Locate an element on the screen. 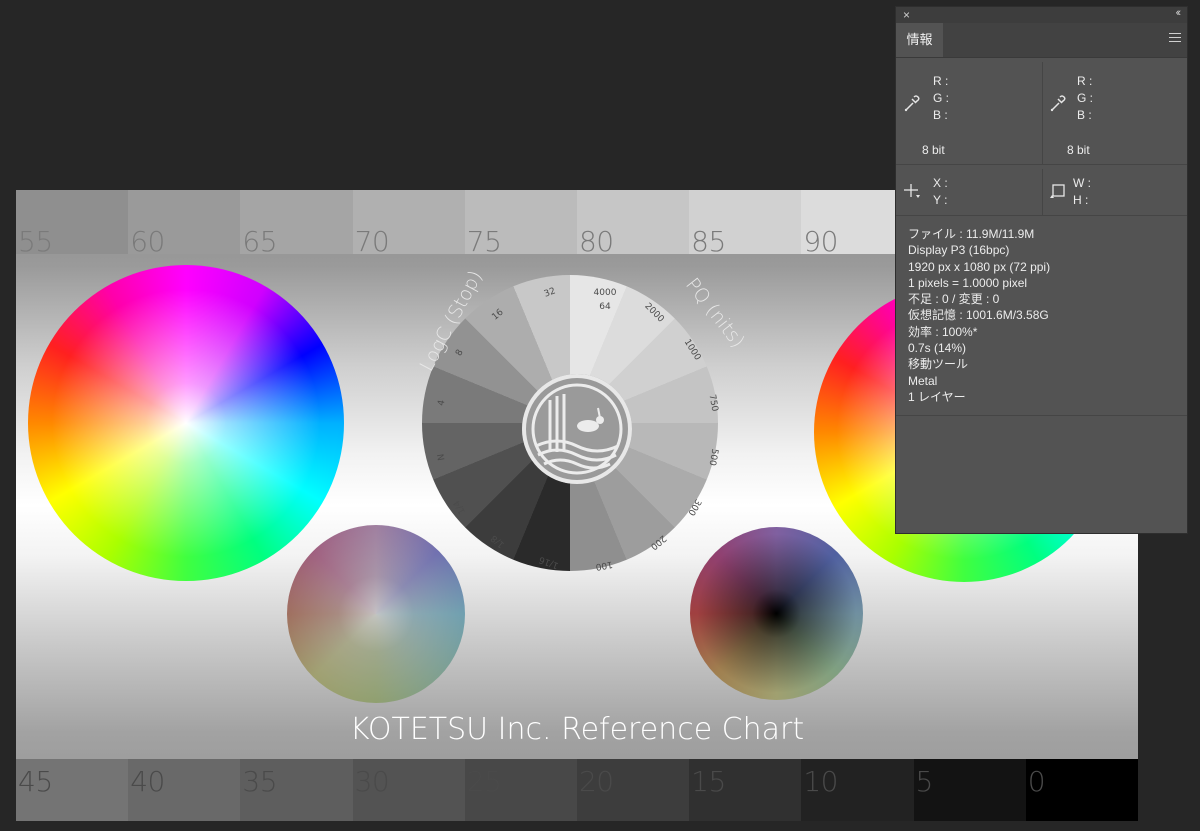 The image size is (1200, 831). info-line: 1920 px x 1080 px (72 ppi) is located at coordinates (979, 266).